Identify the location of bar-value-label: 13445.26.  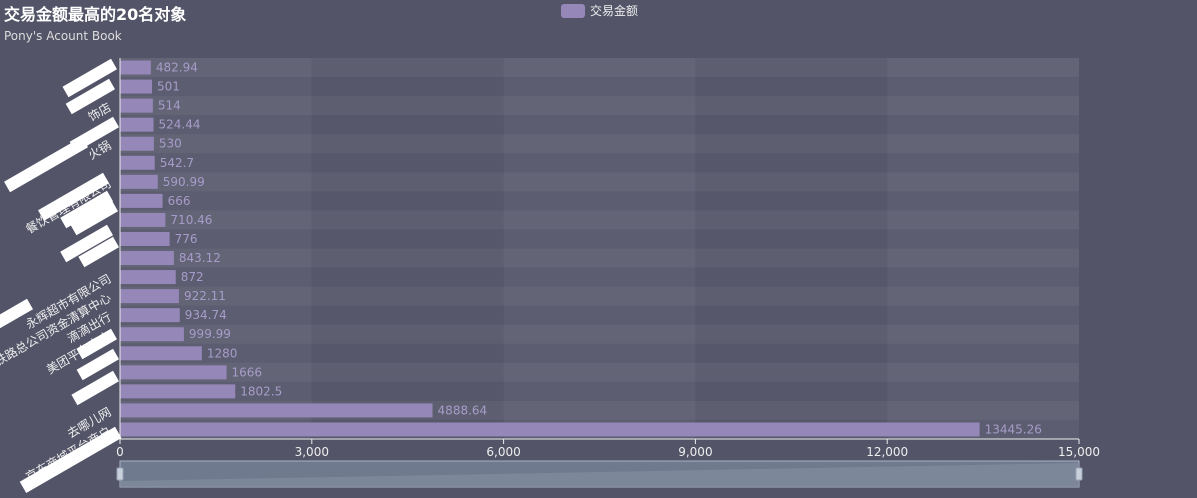
(1013, 429).